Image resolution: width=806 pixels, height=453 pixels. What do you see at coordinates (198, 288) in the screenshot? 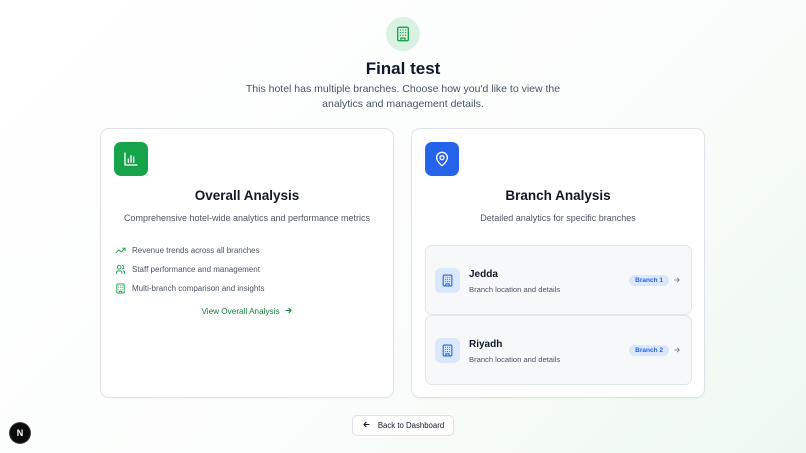
I see `feature-label: Multi-branch comparison and insights` at bounding box center [198, 288].